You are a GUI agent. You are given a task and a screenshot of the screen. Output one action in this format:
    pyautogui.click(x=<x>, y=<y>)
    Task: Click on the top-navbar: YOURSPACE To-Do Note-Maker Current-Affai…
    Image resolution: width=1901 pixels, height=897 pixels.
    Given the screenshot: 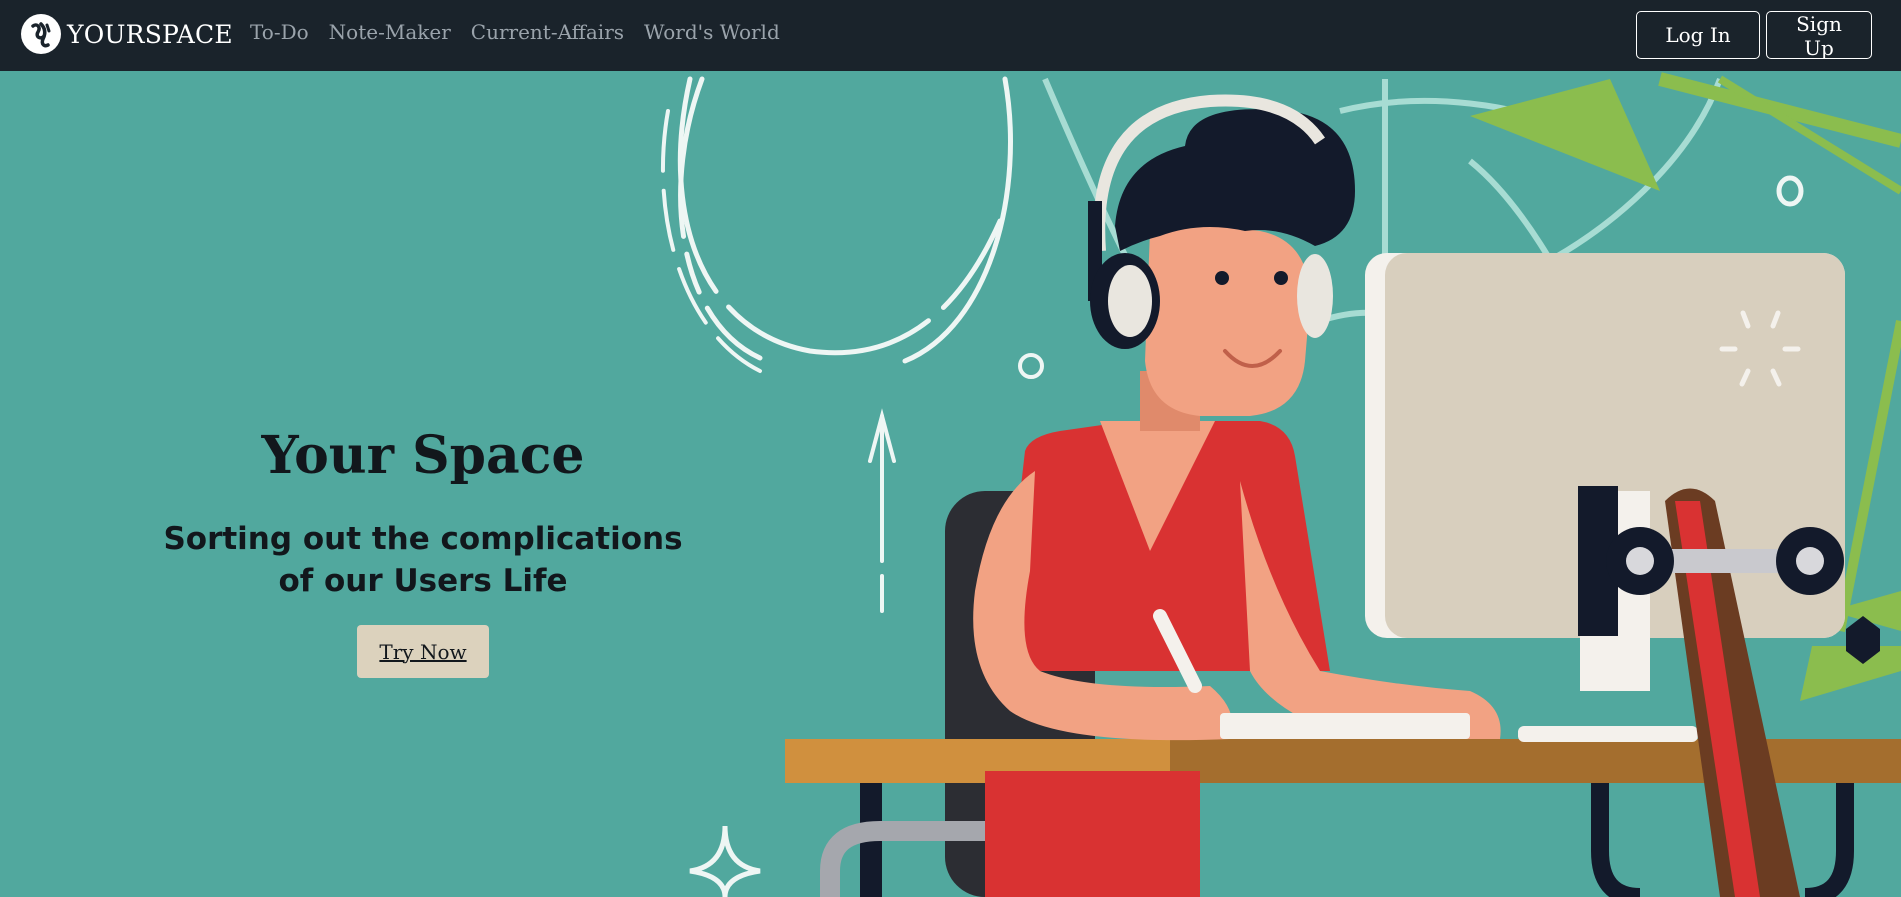 What is the action you would take?
    pyautogui.click(x=950, y=35)
    